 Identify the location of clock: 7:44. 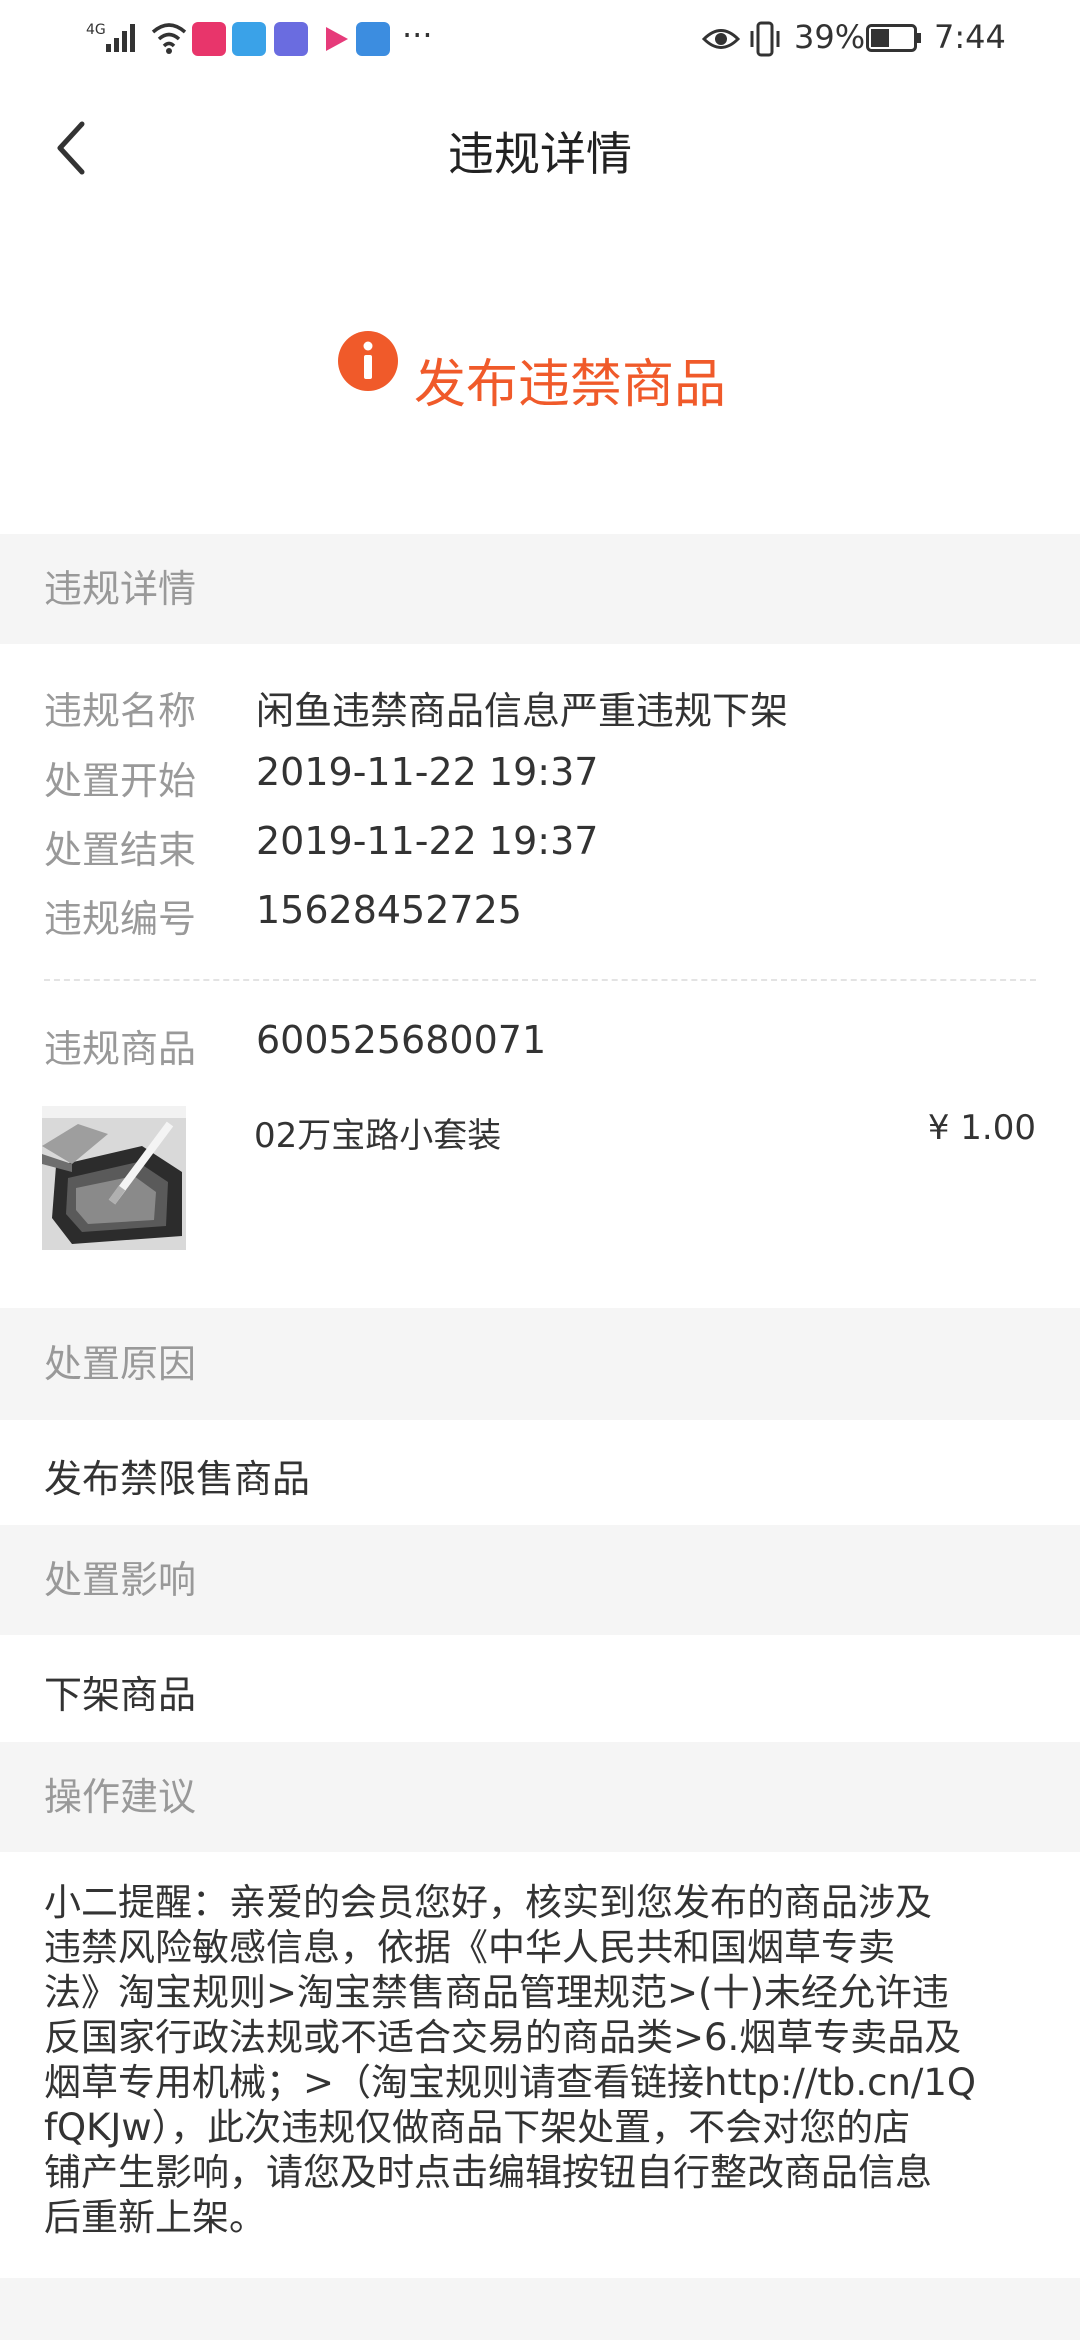
(970, 37).